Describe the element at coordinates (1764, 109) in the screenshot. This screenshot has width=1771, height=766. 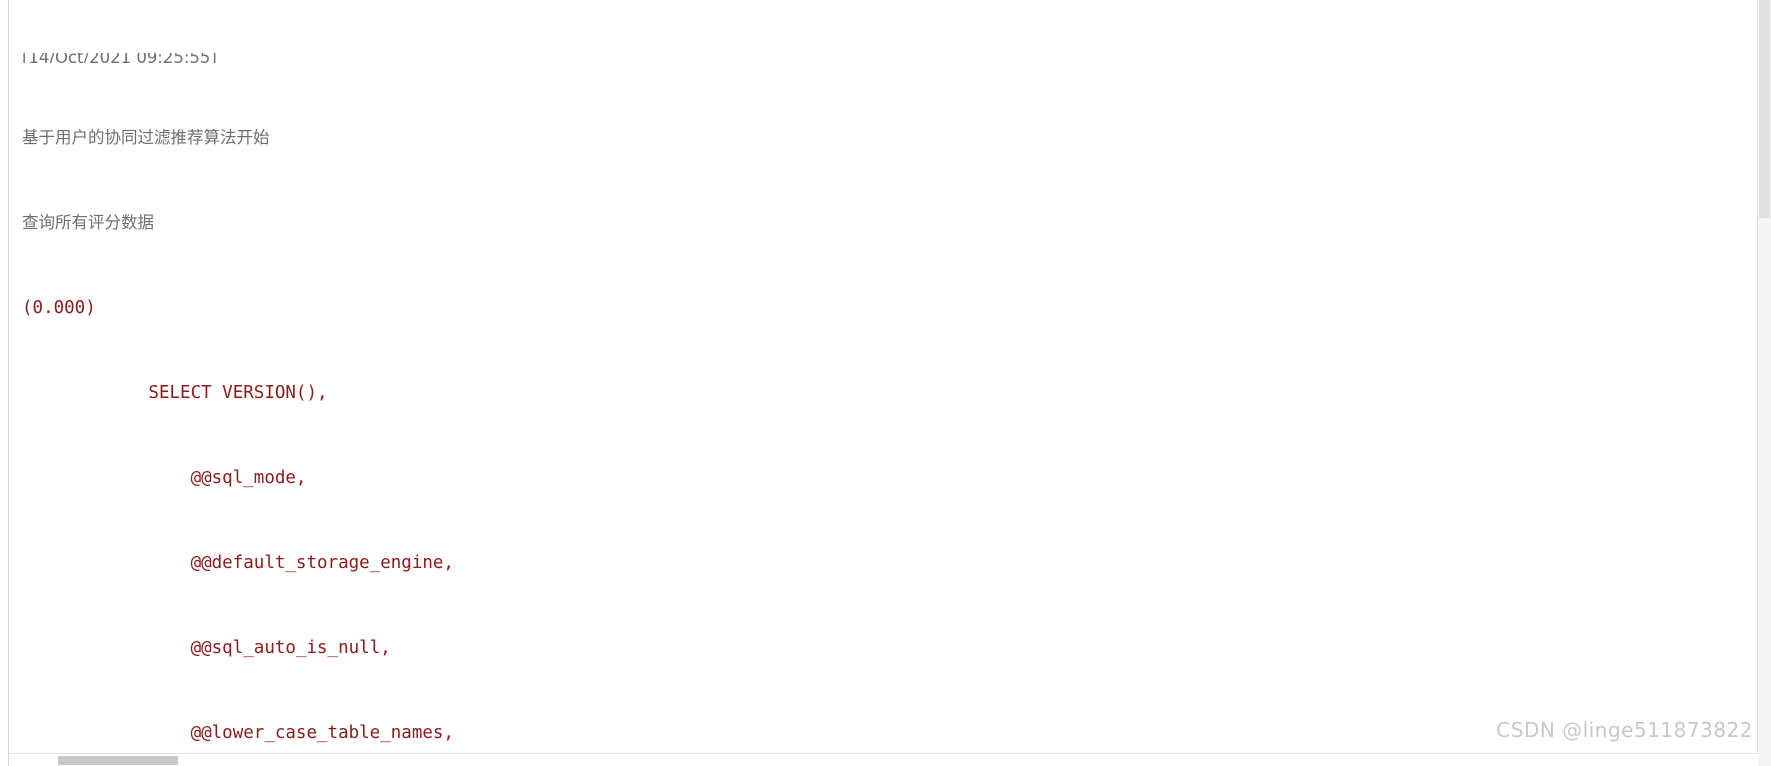
I see `vertical-scrollbar-thumb` at that location.